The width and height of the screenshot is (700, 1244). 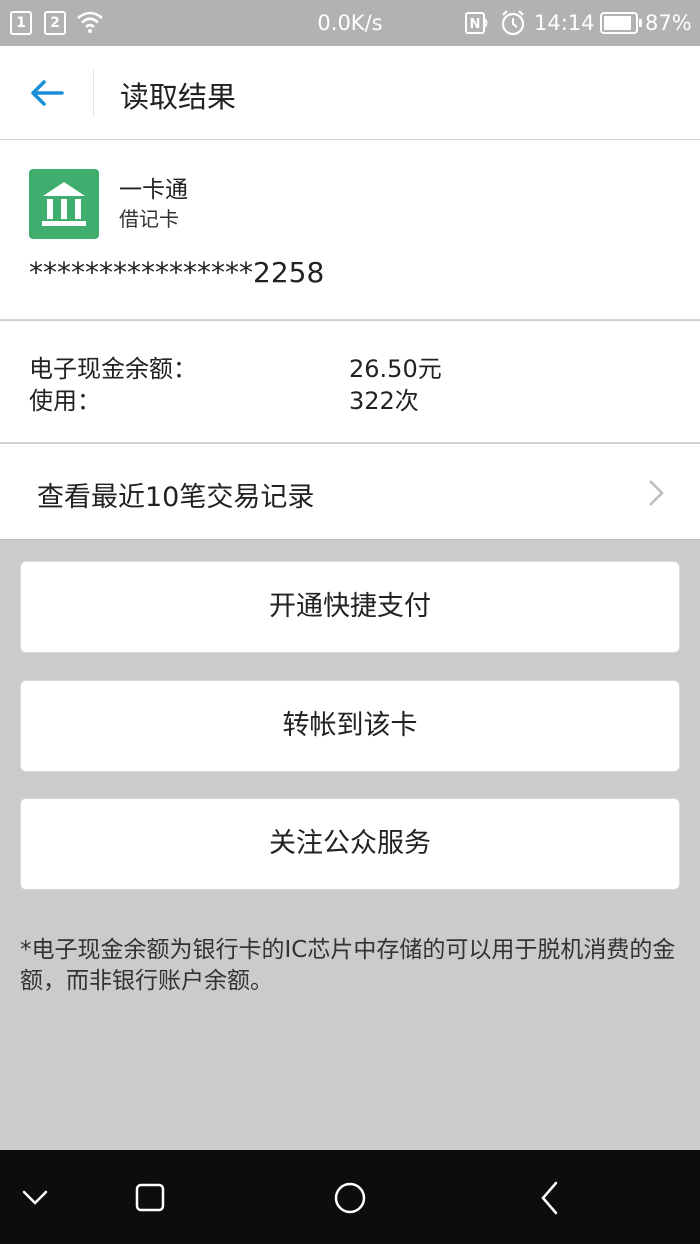 What do you see at coordinates (350, 492) in the screenshot?
I see `recent-transactions-link: 查看最近10笔交易记录` at bounding box center [350, 492].